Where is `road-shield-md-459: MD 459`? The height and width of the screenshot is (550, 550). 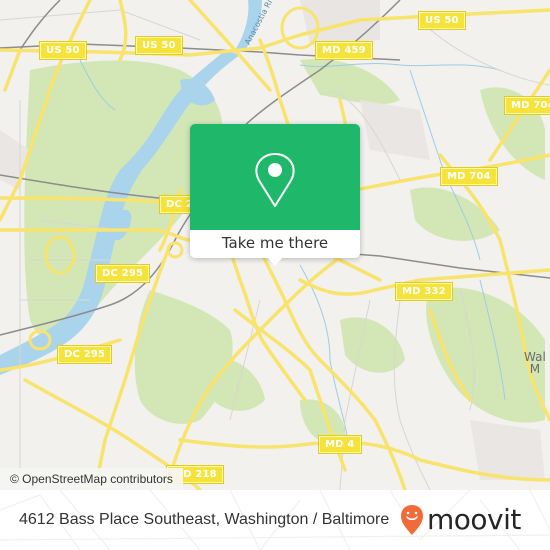
road-shield-md-459: MD 459 is located at coordinates (344, 50).